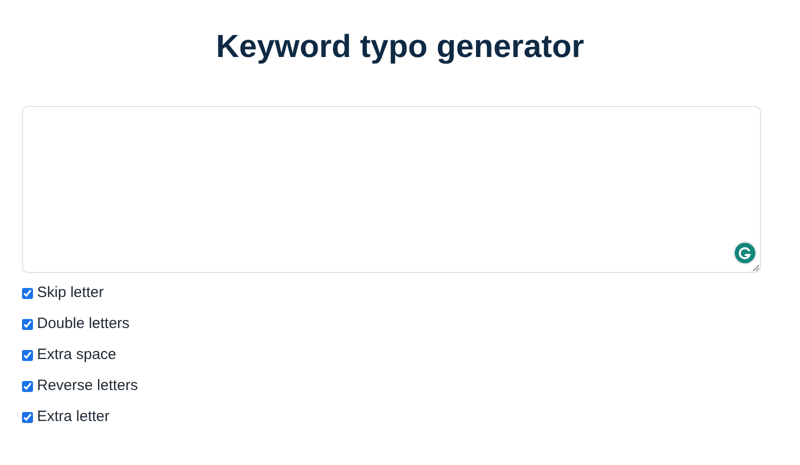 This screenshot has height=465, width=800. What do you see at coordinates (400, 46) in the screenshot?
I see `page-title: Keyword typo generator` at bounding box center [400, 46].